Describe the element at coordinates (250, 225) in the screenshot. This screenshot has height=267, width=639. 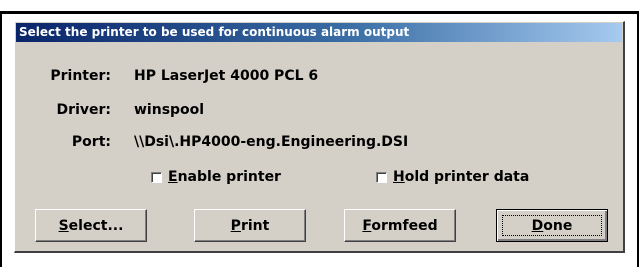
I see `print-button: Print` at that location.